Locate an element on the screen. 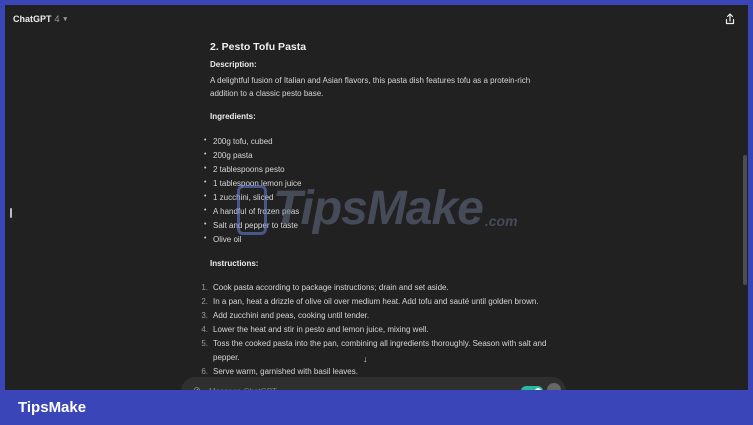 Image resolution: width=753 pixels, height=425 pixels. app-name: ChatGPT is located at coordinates (32, 19).